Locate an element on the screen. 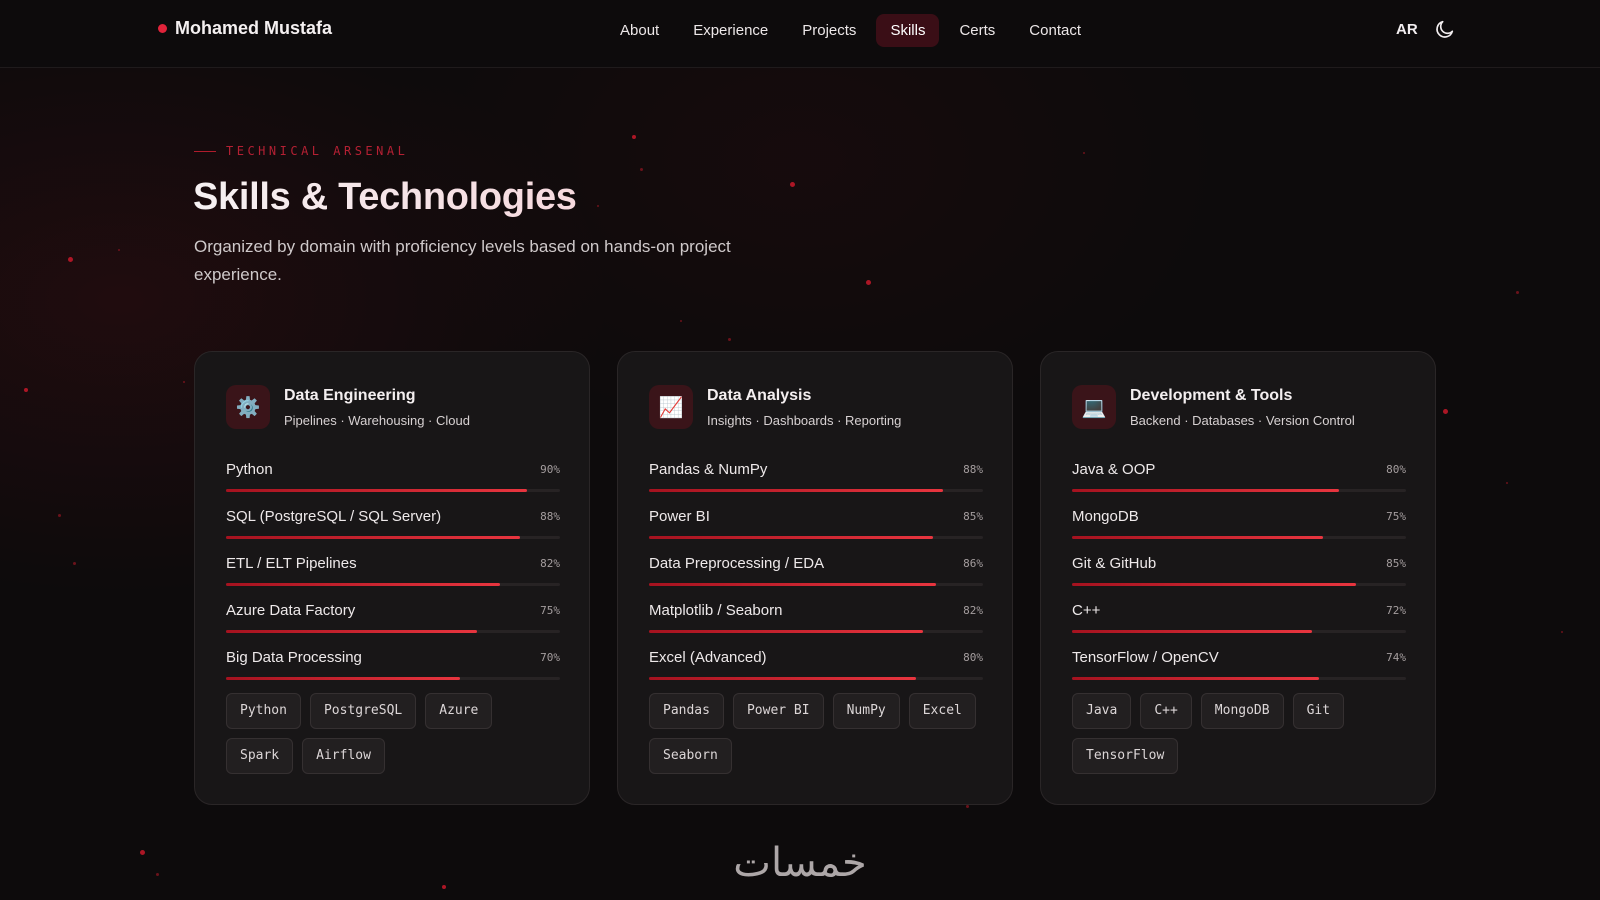 The image size is (1600, 900). skill-row: Excel (Advanced) 80% is located at coordinates (816, 672).